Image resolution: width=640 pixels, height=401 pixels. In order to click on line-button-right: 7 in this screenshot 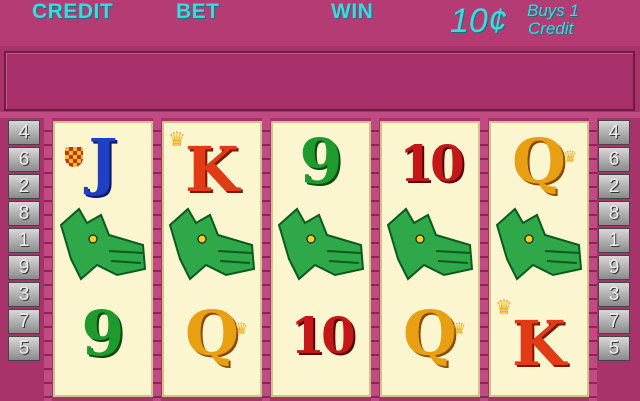, I will do `click(614, 321)`.